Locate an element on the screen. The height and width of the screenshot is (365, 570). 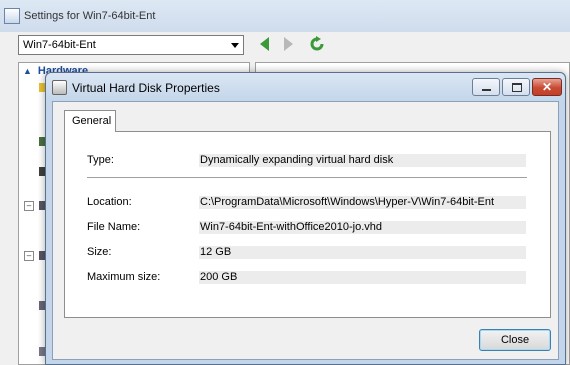
maximize-icon is located at coordinates (517, 87).